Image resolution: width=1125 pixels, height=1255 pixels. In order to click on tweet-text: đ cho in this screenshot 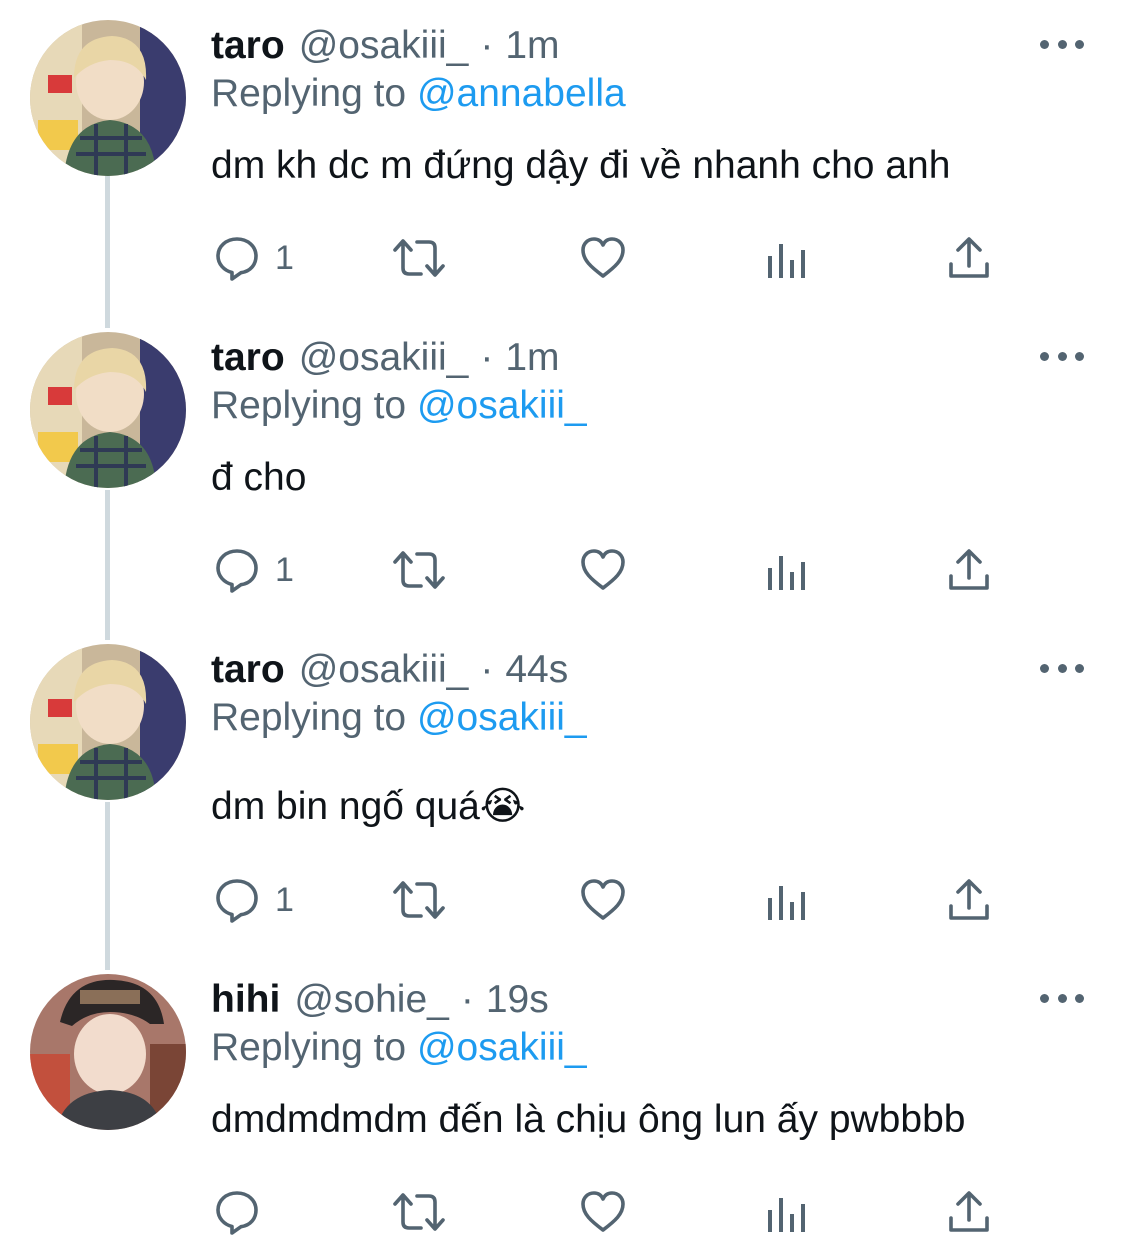, I will do `click(259, 477)`.